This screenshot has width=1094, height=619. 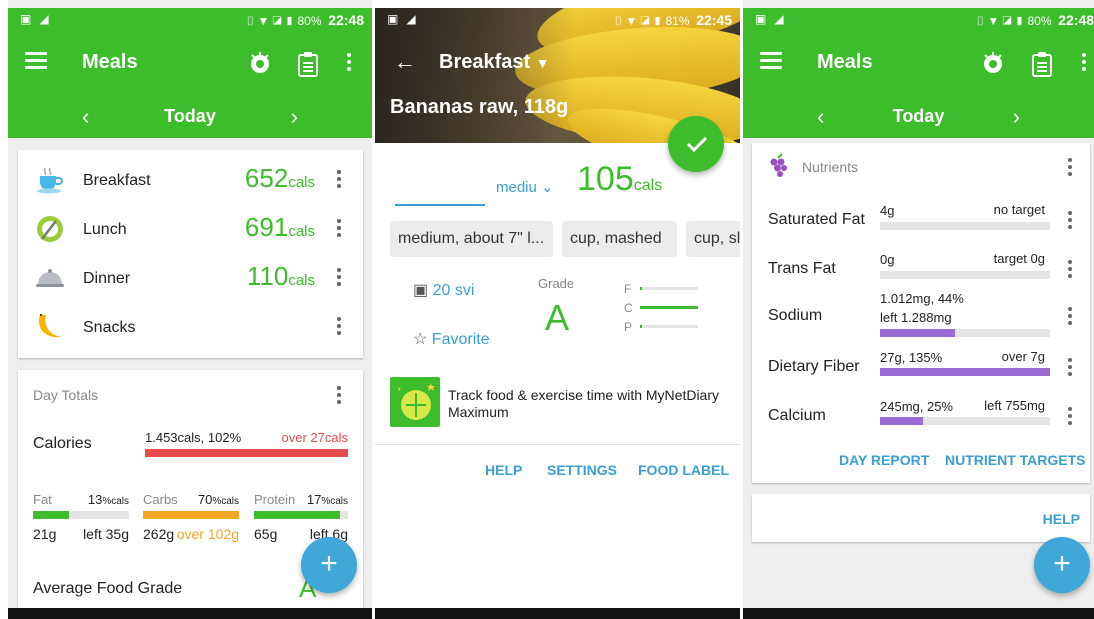 I want to click on meal-calories-unit: cals, so click(x=301, y=182).